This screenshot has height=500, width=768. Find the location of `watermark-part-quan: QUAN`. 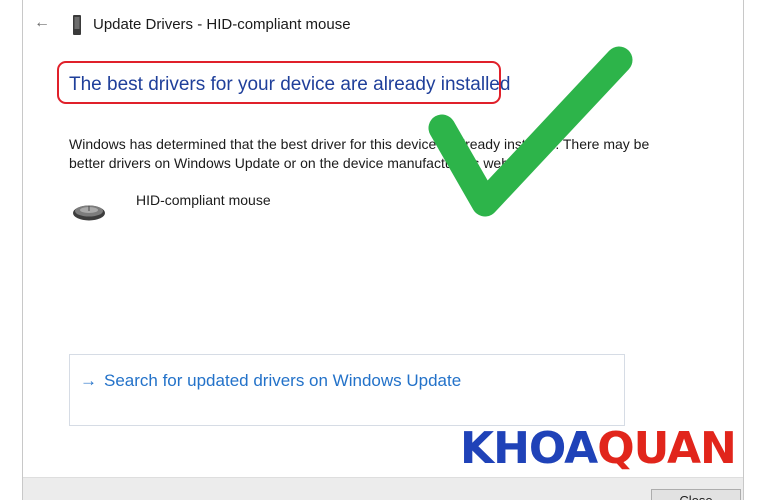

watermark-part-quan: QUAN is located at coordinates (667, 448).